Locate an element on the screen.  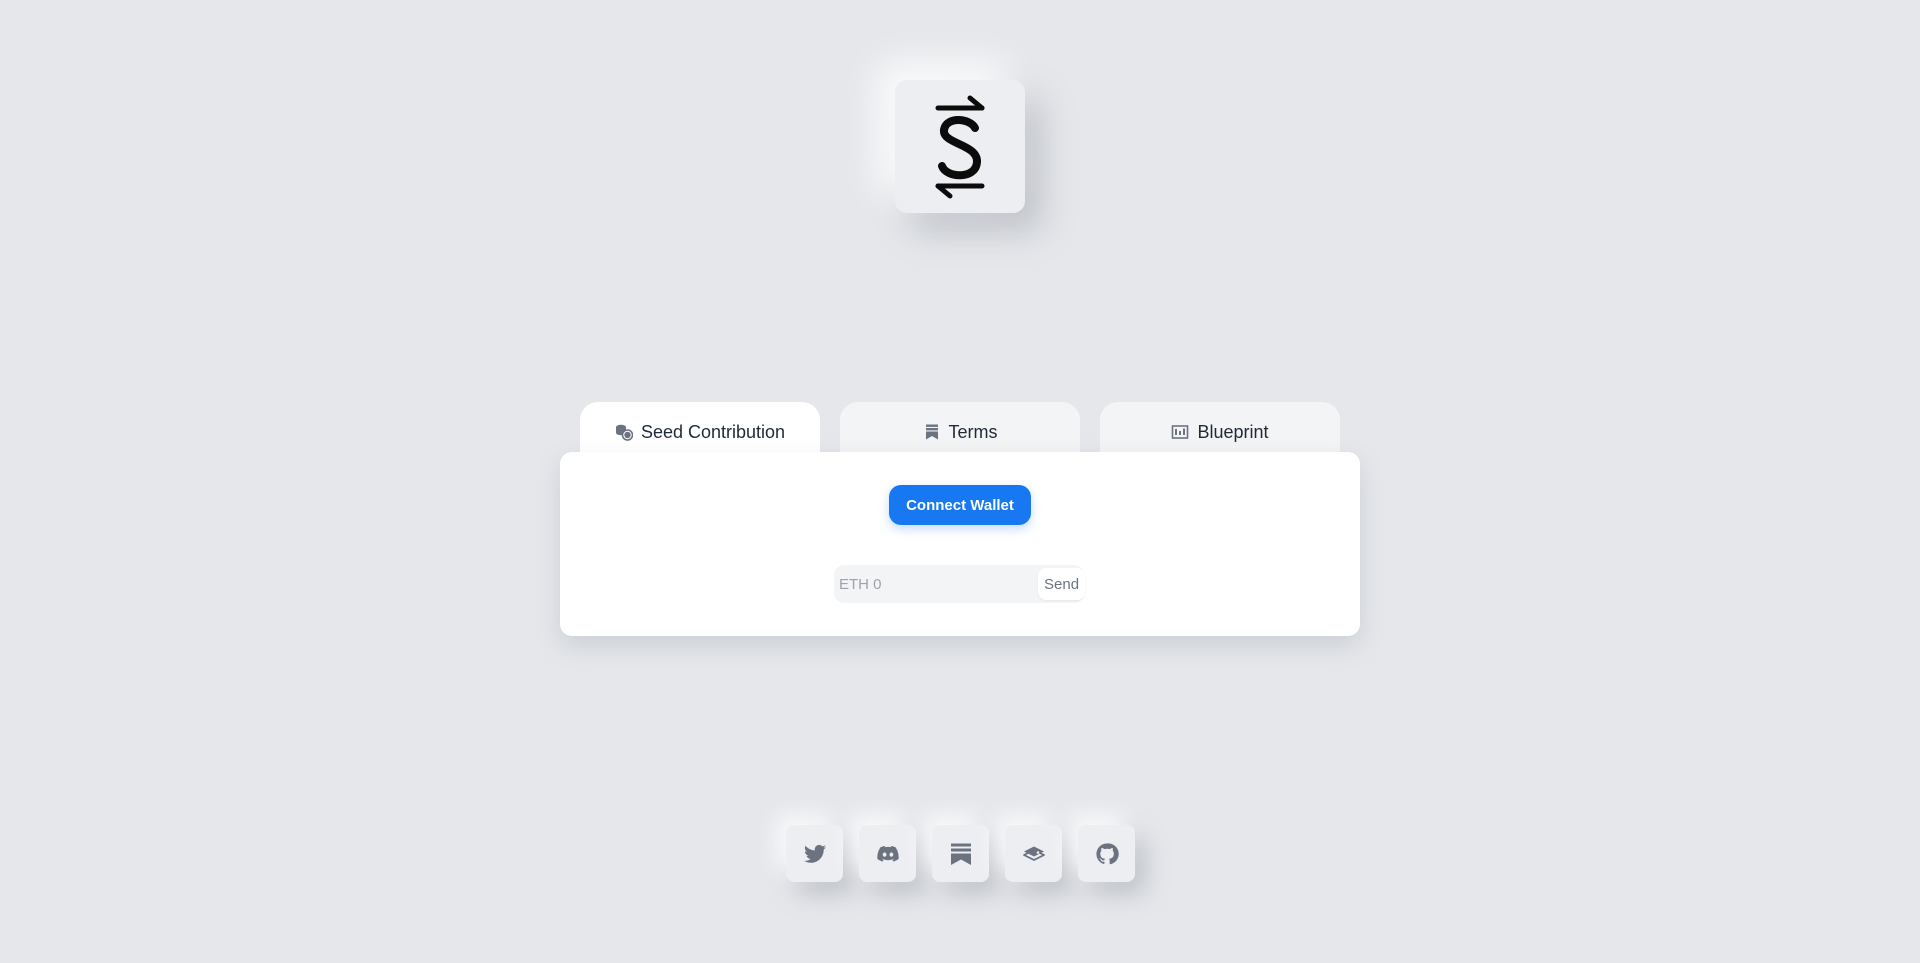
blueprint-icon is located at coordinates (1180, 432).